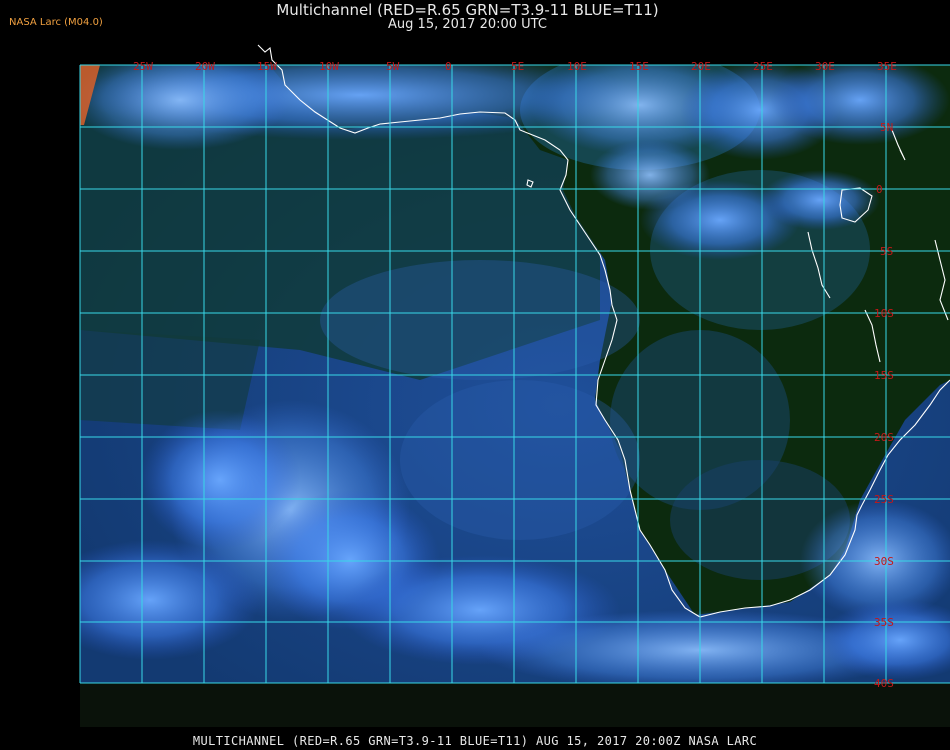 Image resolution: width=950 pixels, height=750 pixels. What do you see at coordinates (143, 66) in the screenshot?
I see `lon-label-25w: 25W` at bounding box center [143, 66].